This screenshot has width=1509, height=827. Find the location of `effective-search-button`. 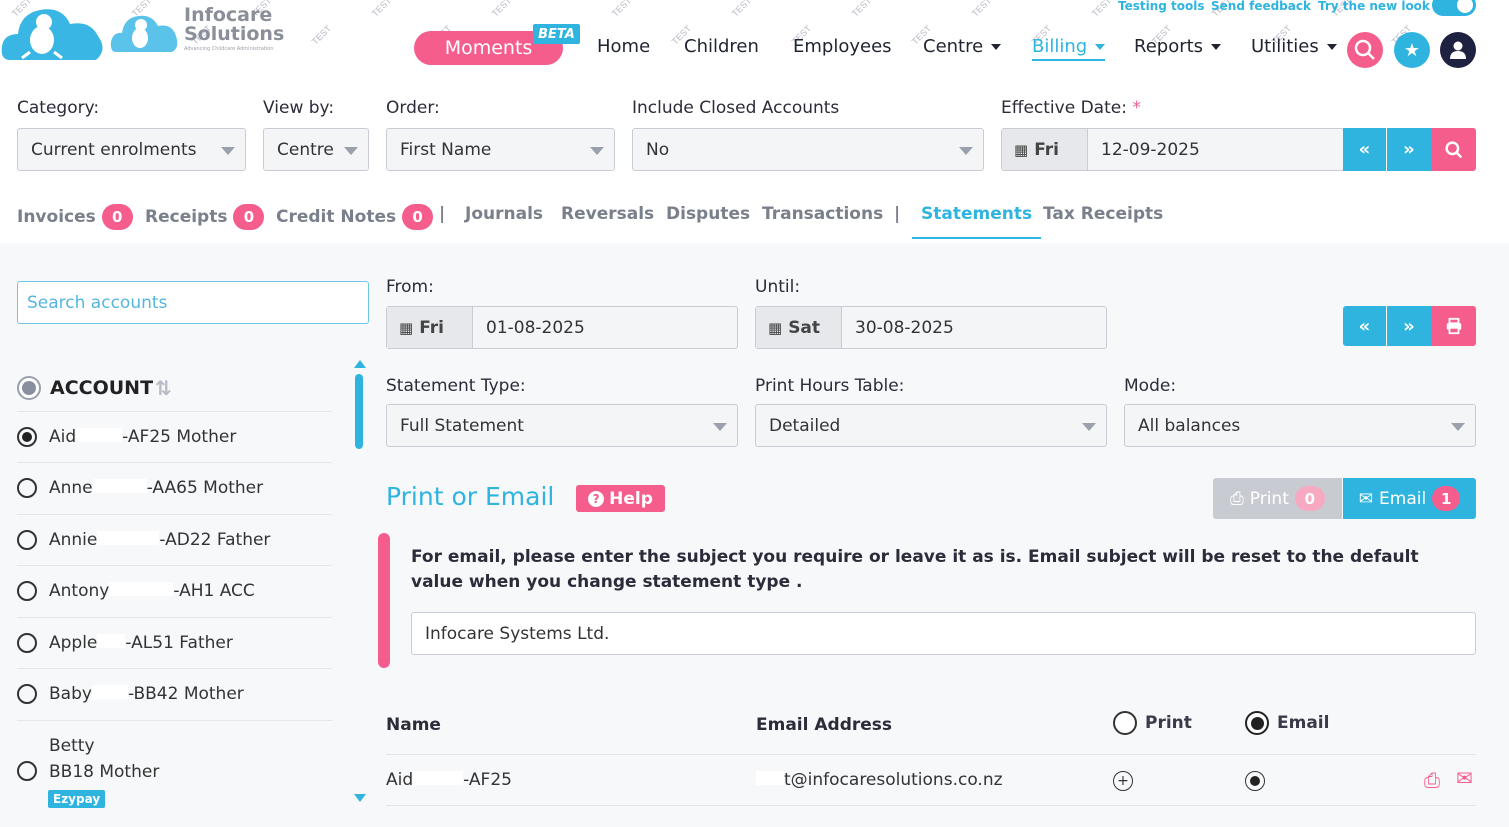

effective-search-button is located at coordinates (1453, 149).